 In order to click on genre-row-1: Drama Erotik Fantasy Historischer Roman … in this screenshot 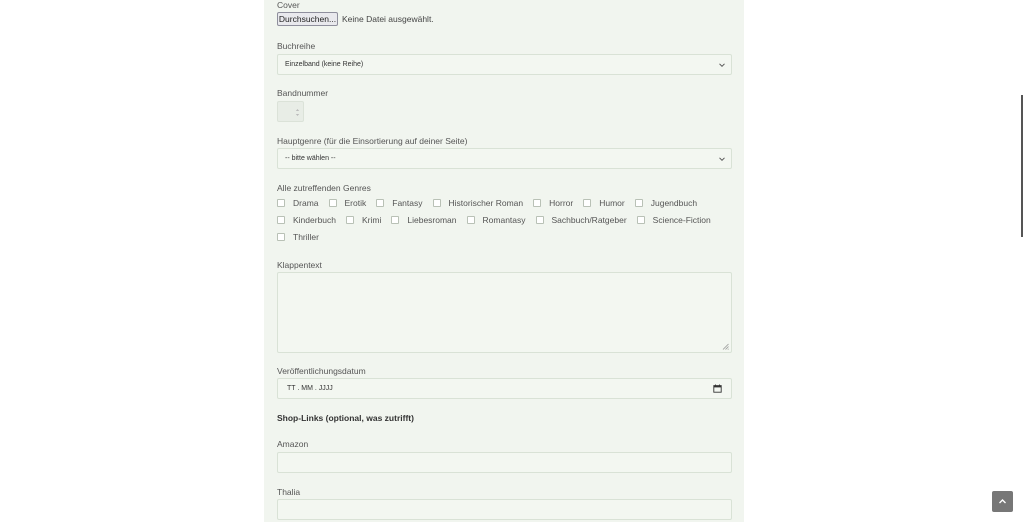, I will do `click(492, 203)`.